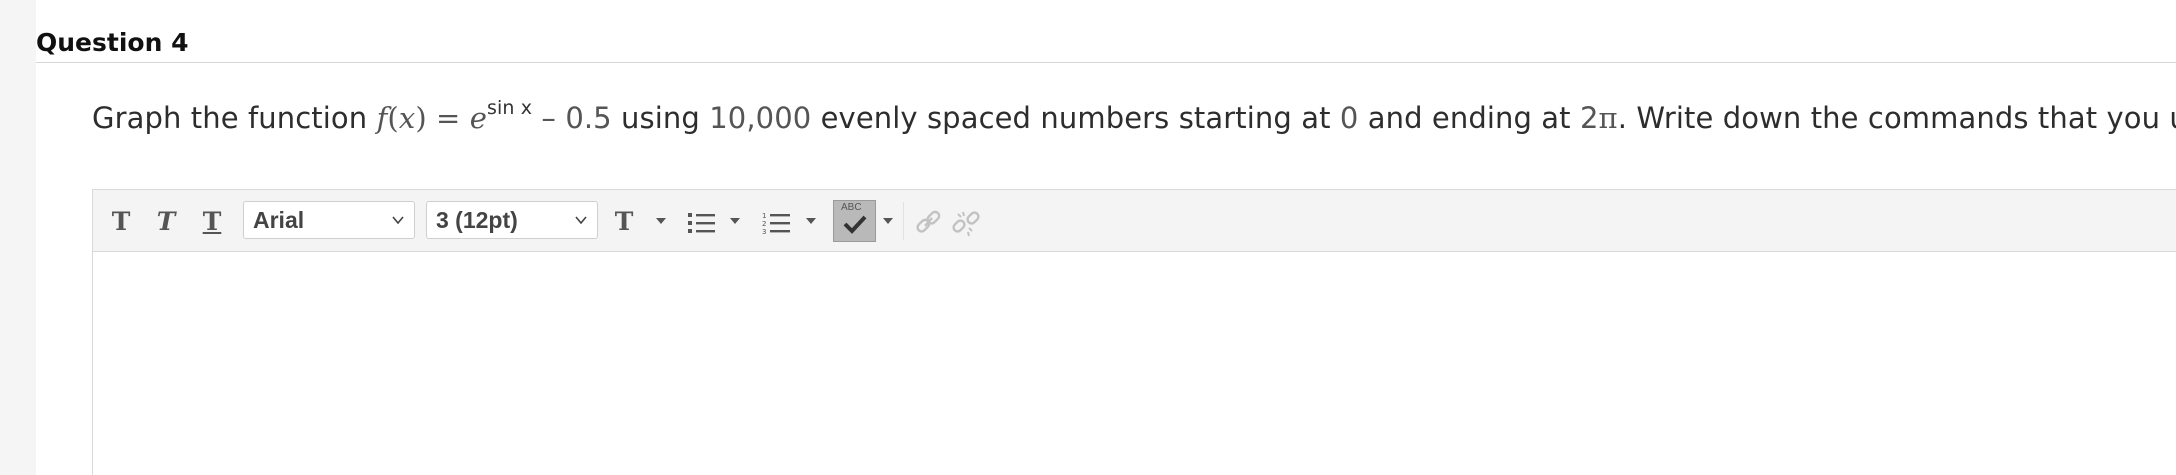 The image size is (2176, 475). Describe the element at coordinates (1896, 118) in the screenshot. I see `prompt-text-after: . Write down the commands that you used.` at that location.